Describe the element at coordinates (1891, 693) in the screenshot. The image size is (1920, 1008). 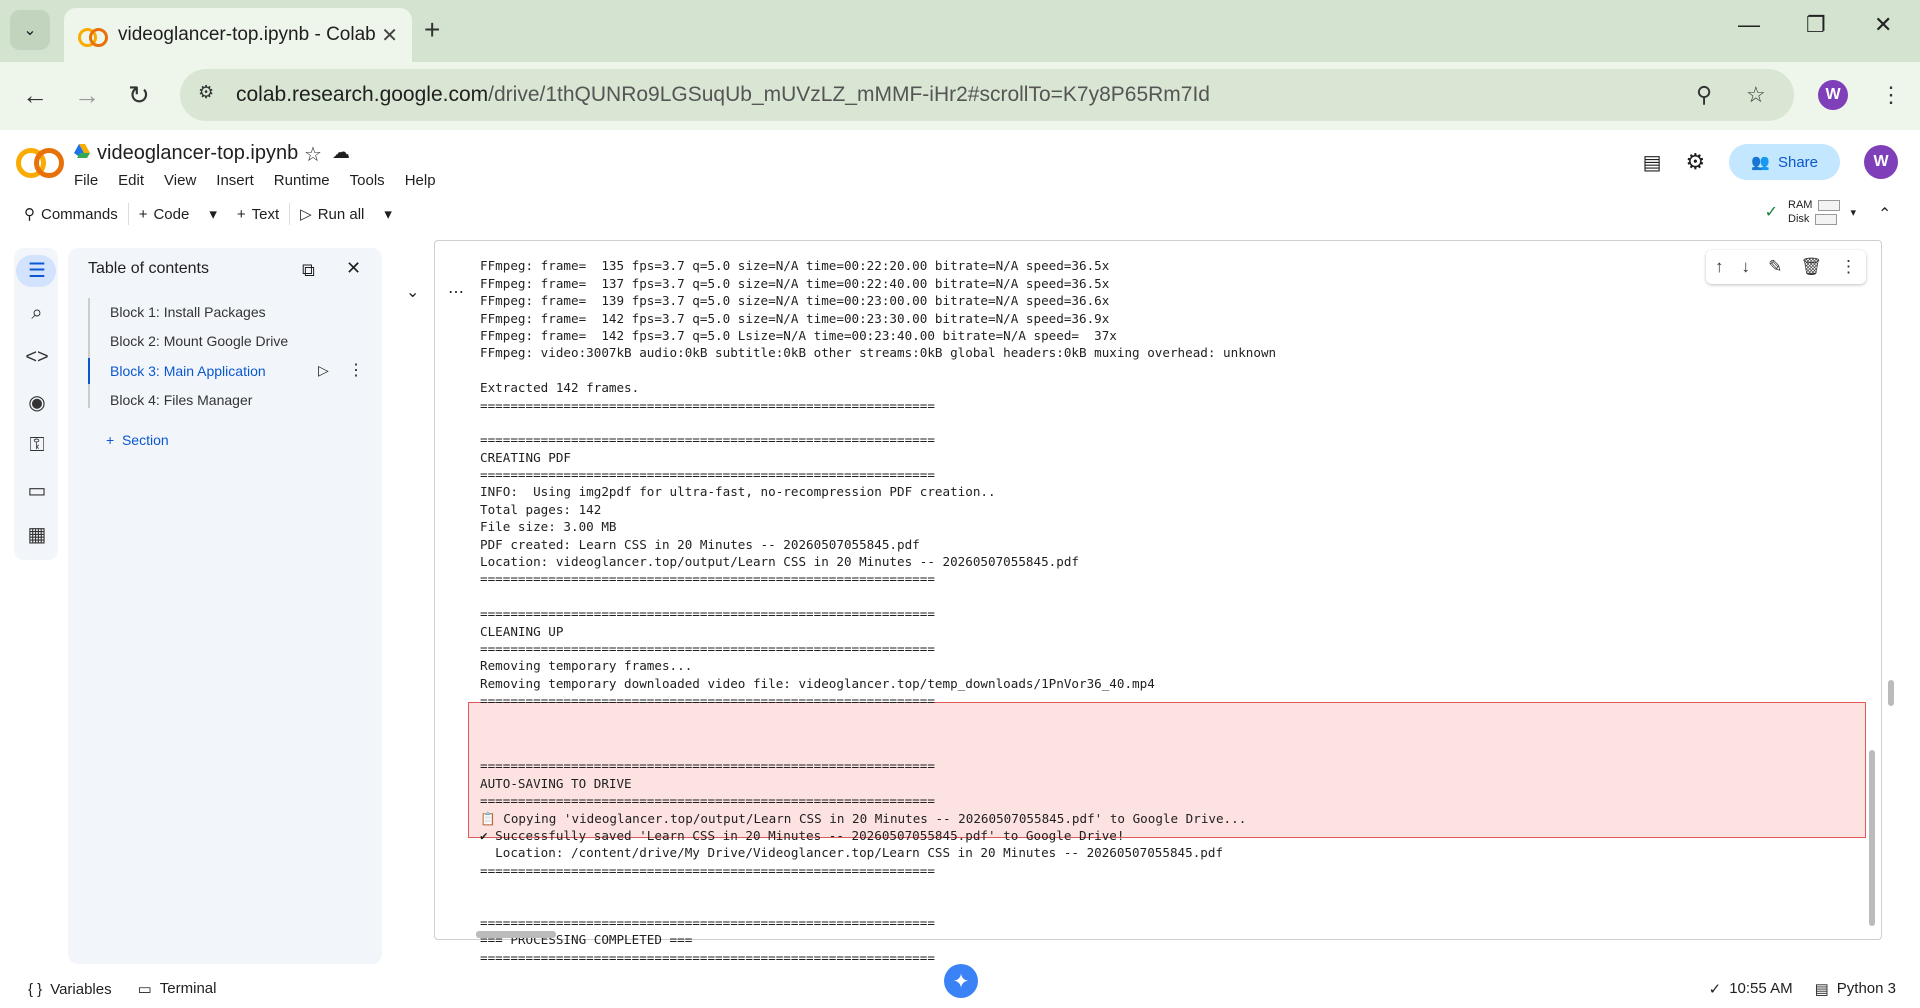
I see `page-scrollbar` at that location.